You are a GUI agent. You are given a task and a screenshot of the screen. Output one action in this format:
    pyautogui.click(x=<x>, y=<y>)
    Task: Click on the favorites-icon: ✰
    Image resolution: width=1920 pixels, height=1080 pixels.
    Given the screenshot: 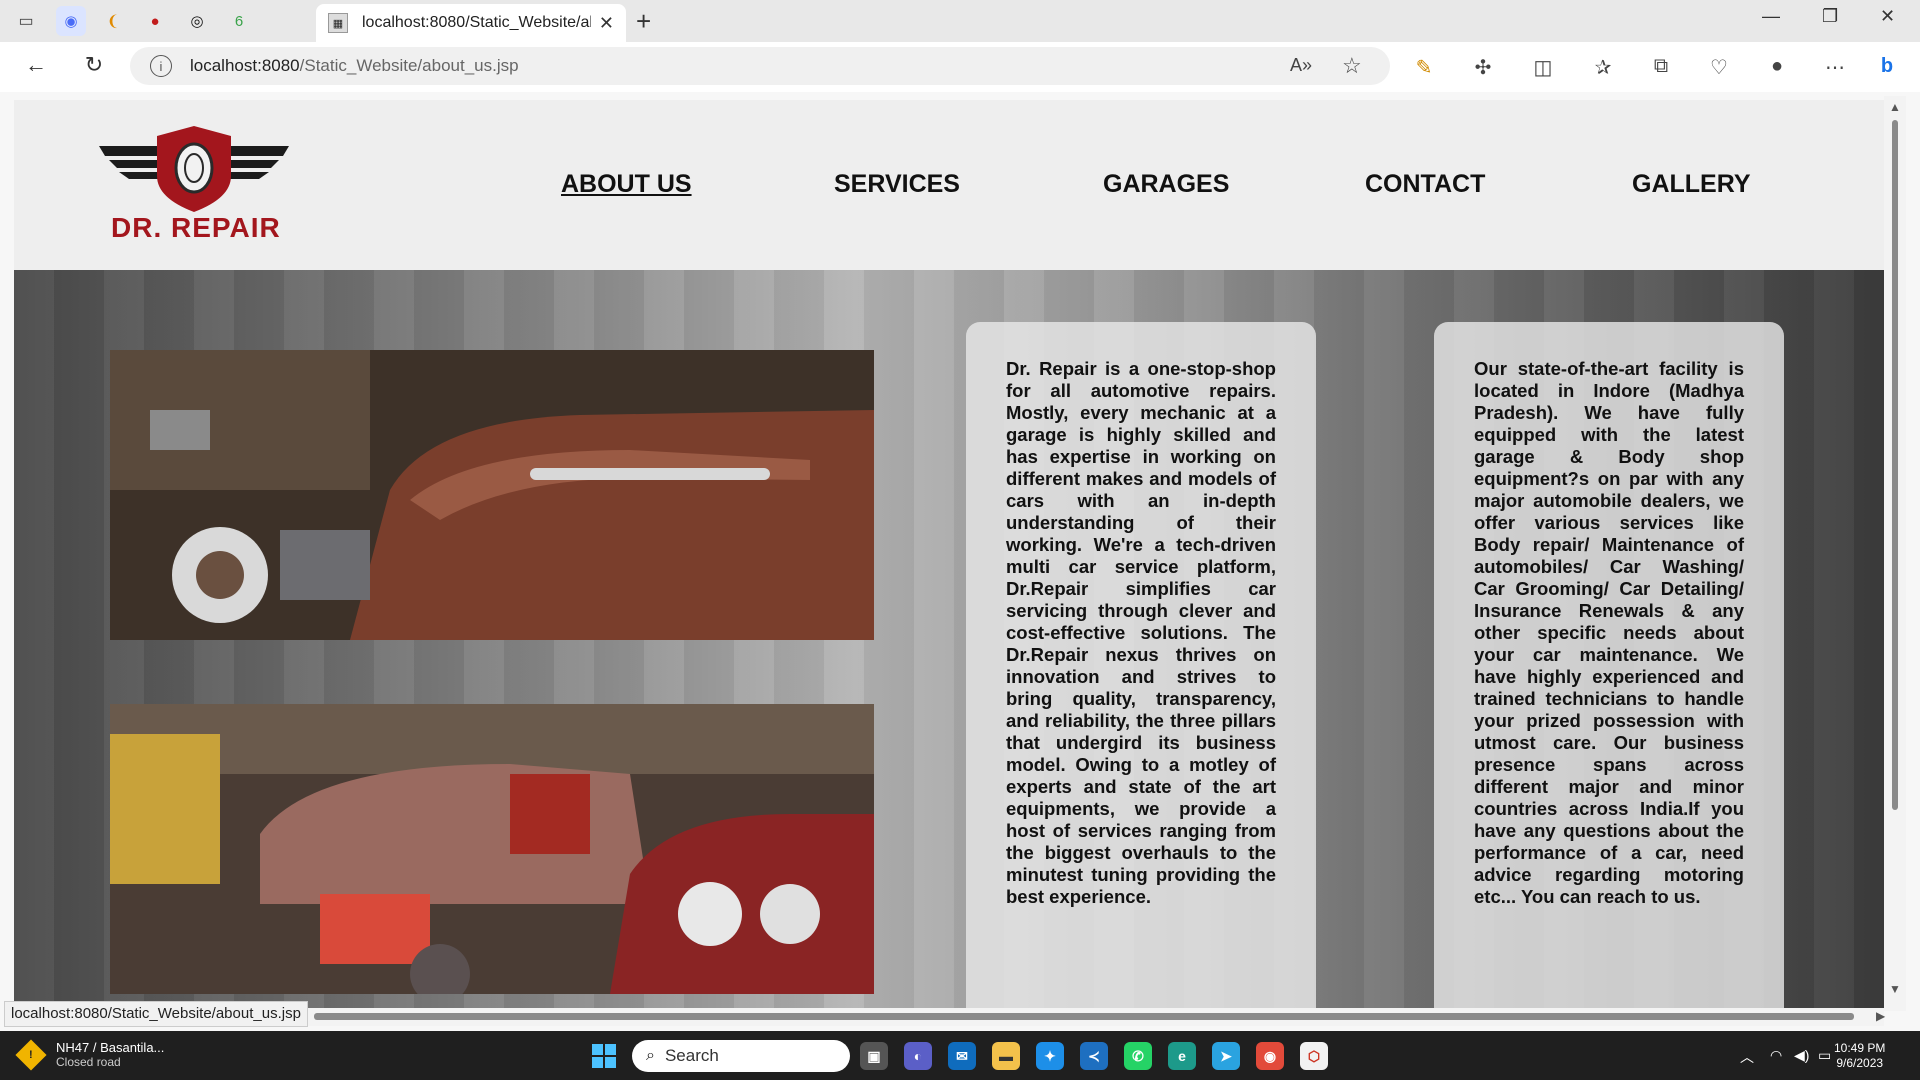 What is the action you would take?
    pyautogui.click(x=1603, y=67)
    